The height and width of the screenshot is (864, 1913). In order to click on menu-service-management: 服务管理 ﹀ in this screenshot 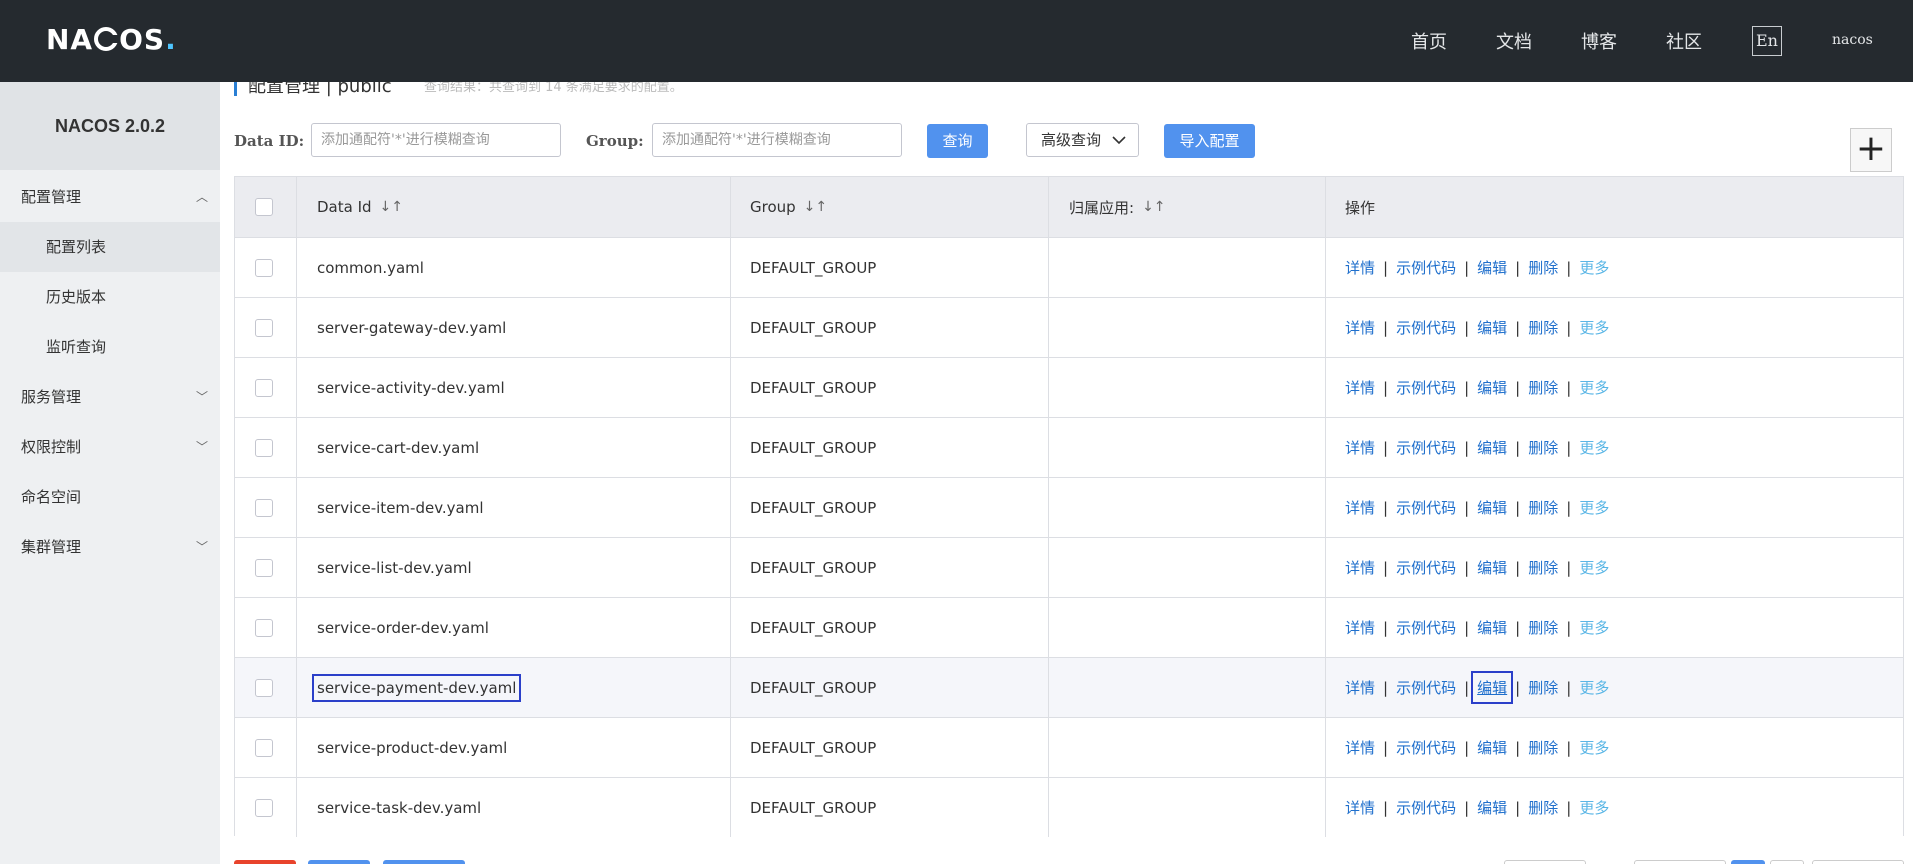, I will do `click(110, 397)`.